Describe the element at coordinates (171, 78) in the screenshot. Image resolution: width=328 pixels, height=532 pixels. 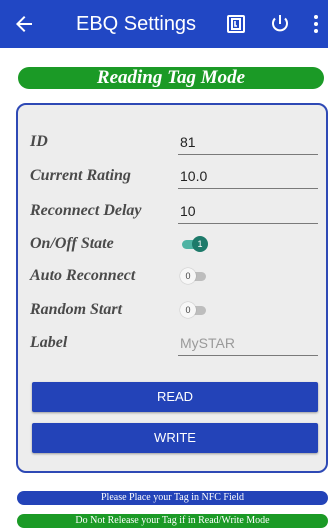
I see `mode-banner: Reading Tag Mode` at that location.